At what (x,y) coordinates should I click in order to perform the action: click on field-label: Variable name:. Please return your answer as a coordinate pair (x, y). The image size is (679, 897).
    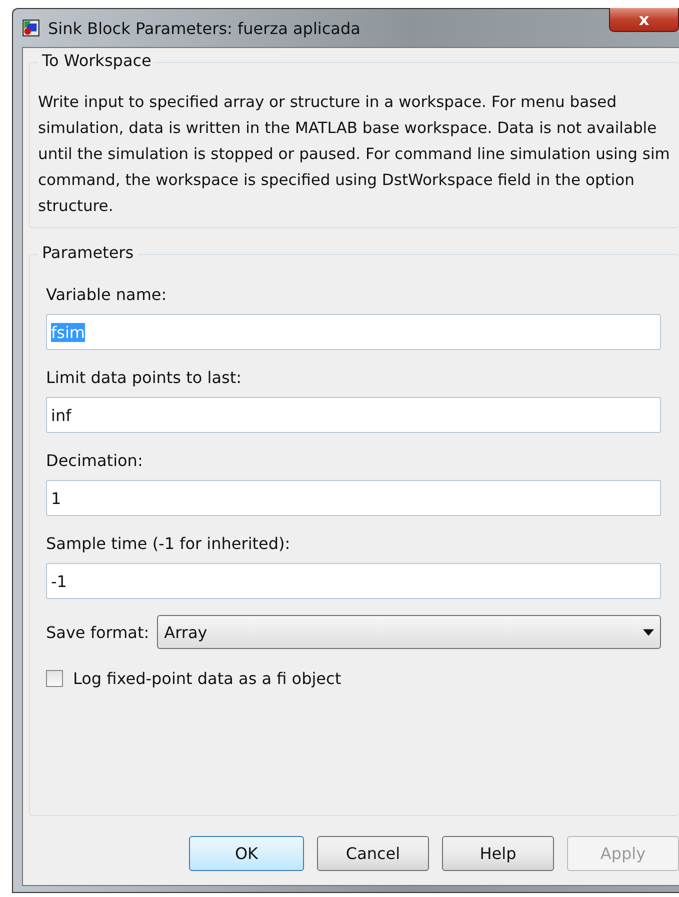
    Looking at the image, I should click on (107, 294).